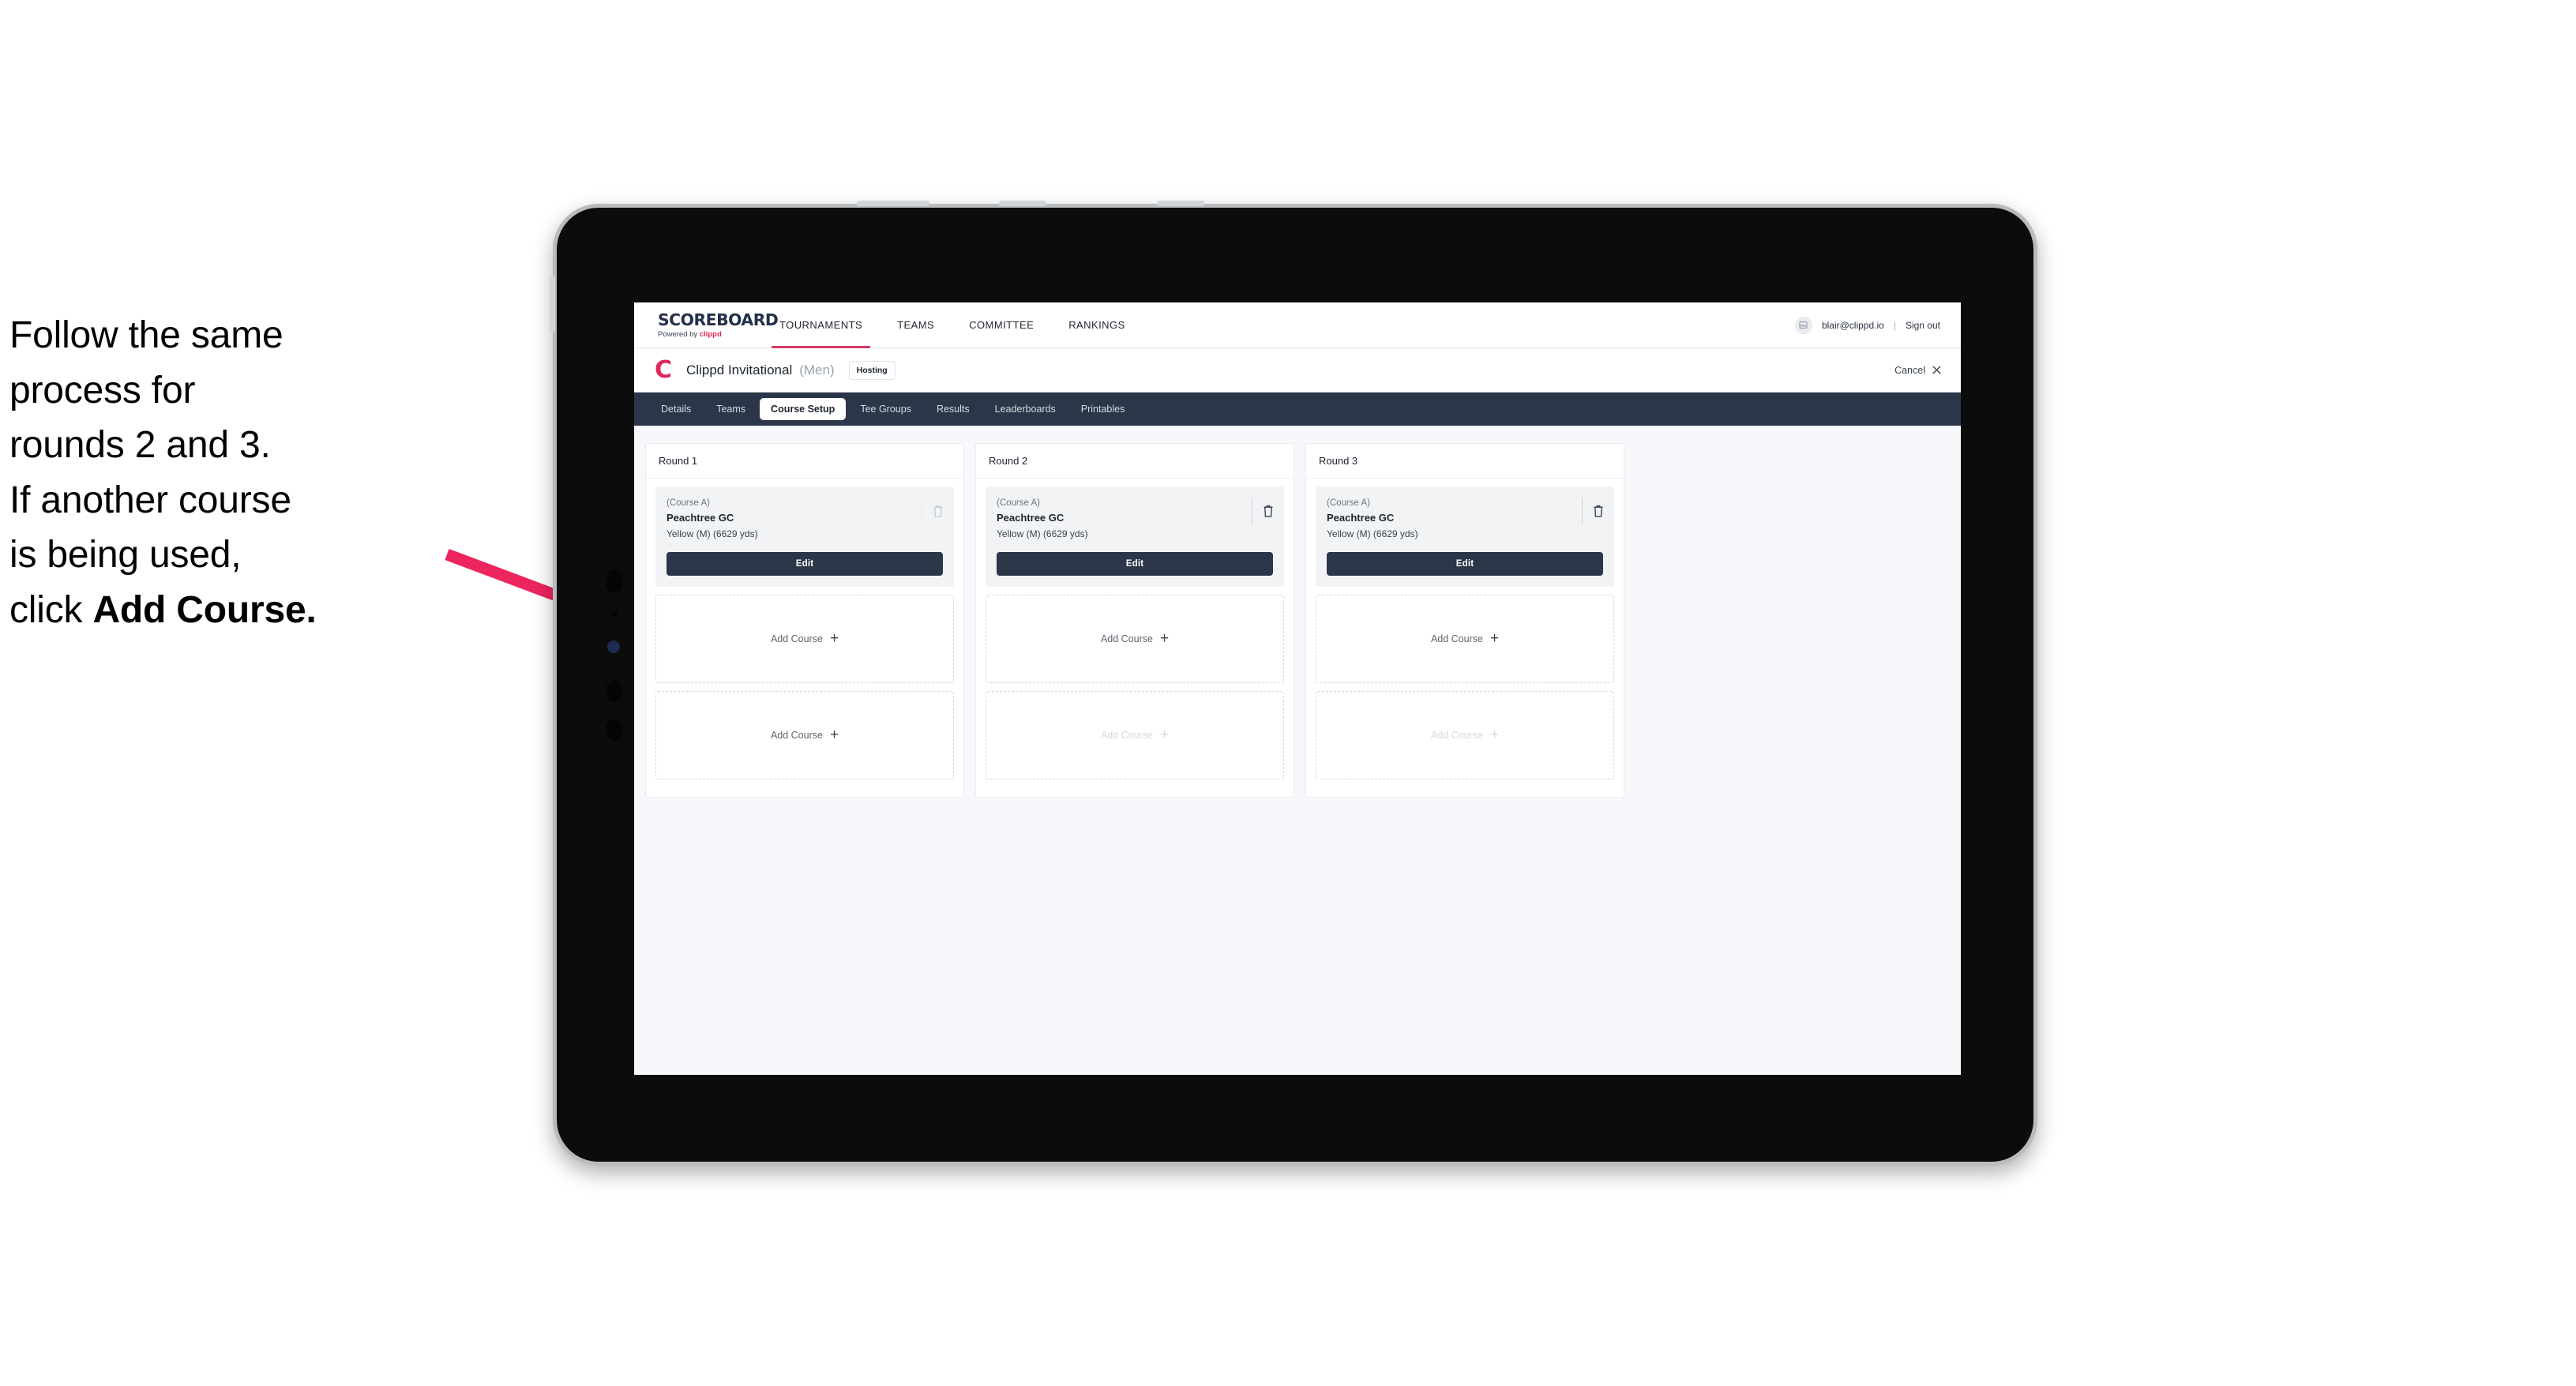 The image size is (2576, 1386). Describe the element at coordinates (872, 370) in the screenshot. I see `status-badge: Hosting` at that location.